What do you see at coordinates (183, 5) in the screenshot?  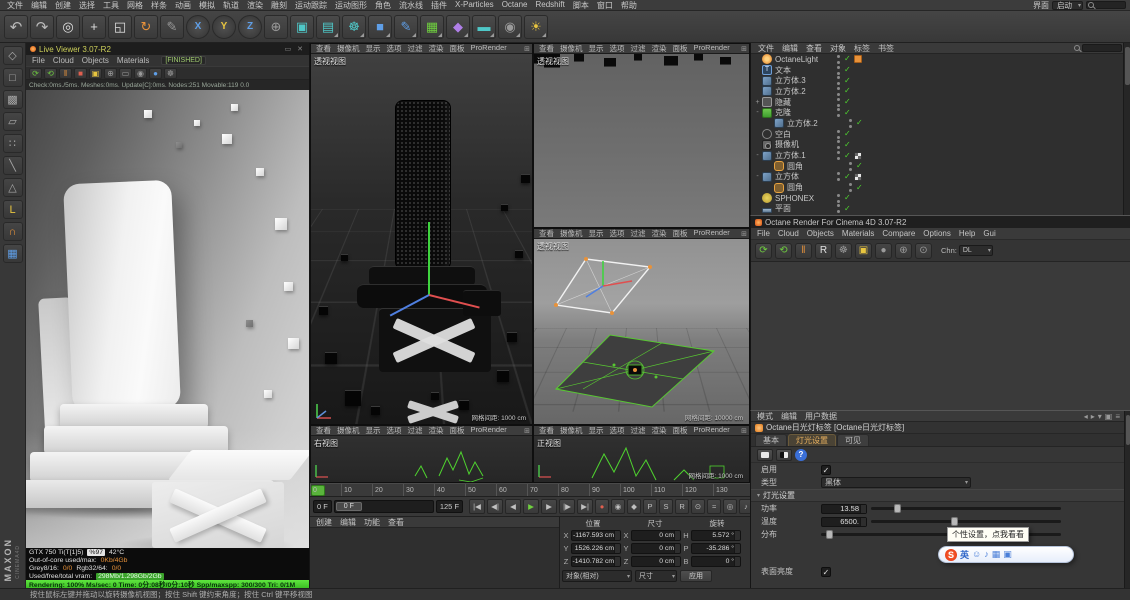 I see `menu-item: 动画` at bounding box center [183, 5].